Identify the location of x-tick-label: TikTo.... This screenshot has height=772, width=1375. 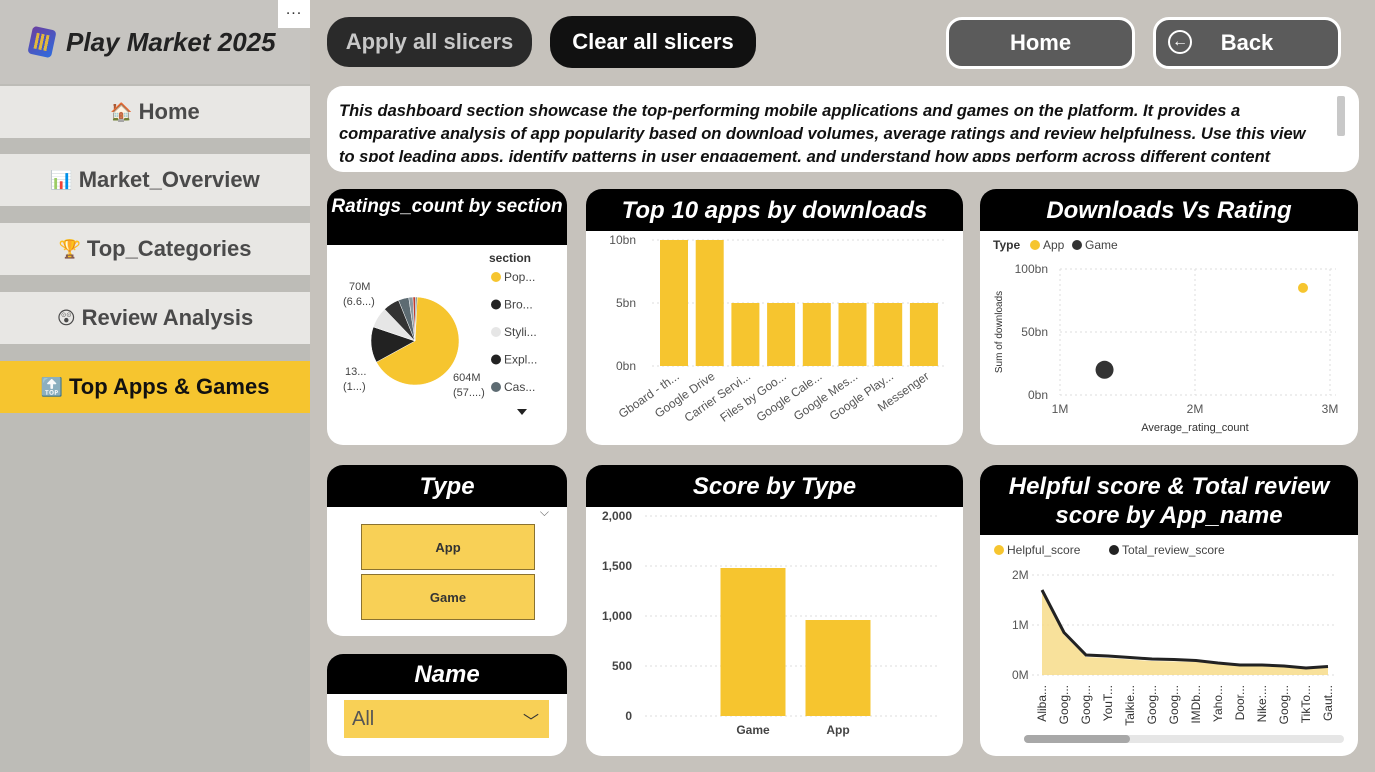
(1306, 704).